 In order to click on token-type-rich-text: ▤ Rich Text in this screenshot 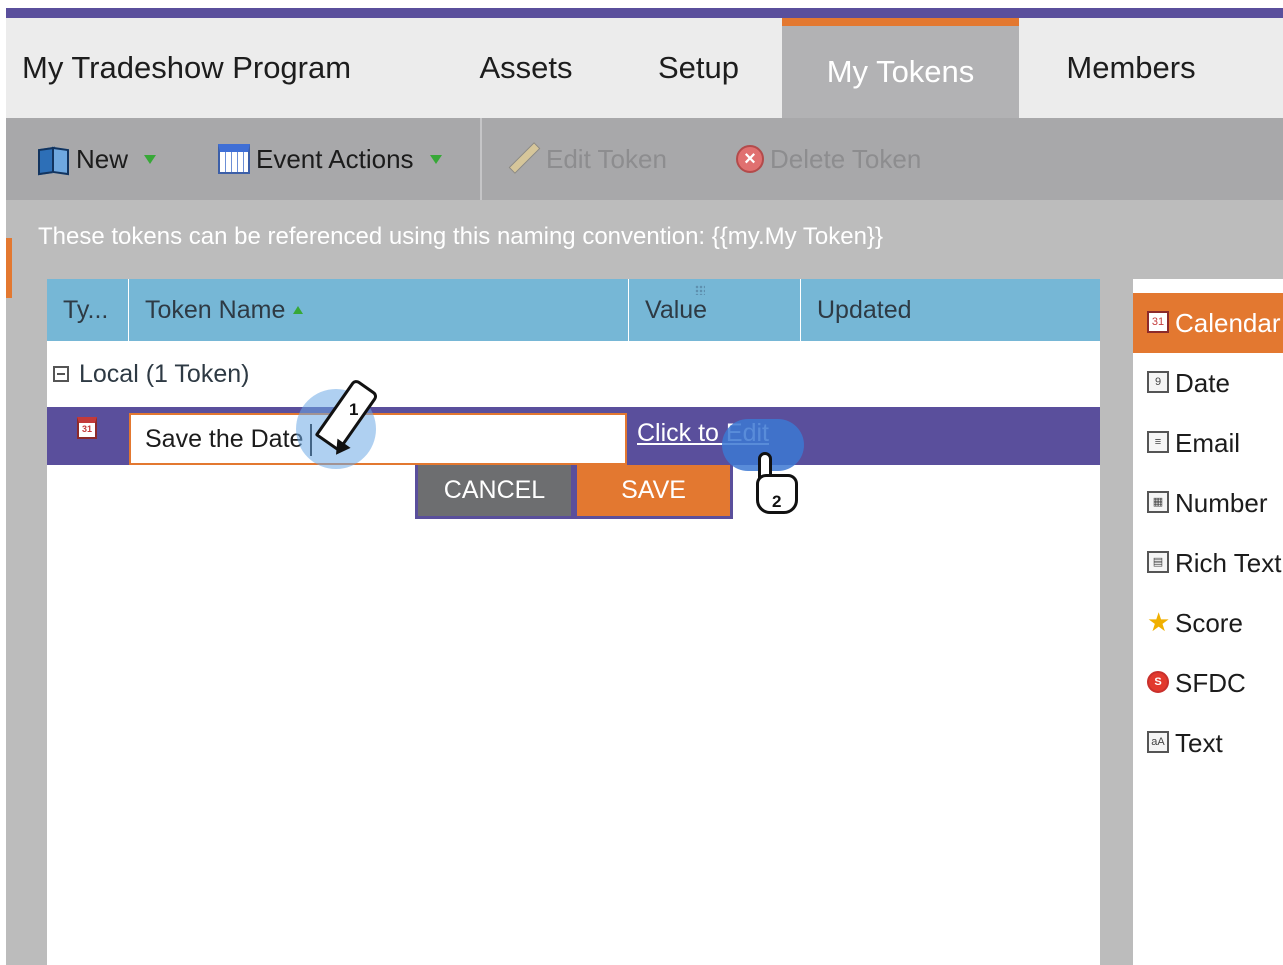, I will do `click(1208, 563)`.